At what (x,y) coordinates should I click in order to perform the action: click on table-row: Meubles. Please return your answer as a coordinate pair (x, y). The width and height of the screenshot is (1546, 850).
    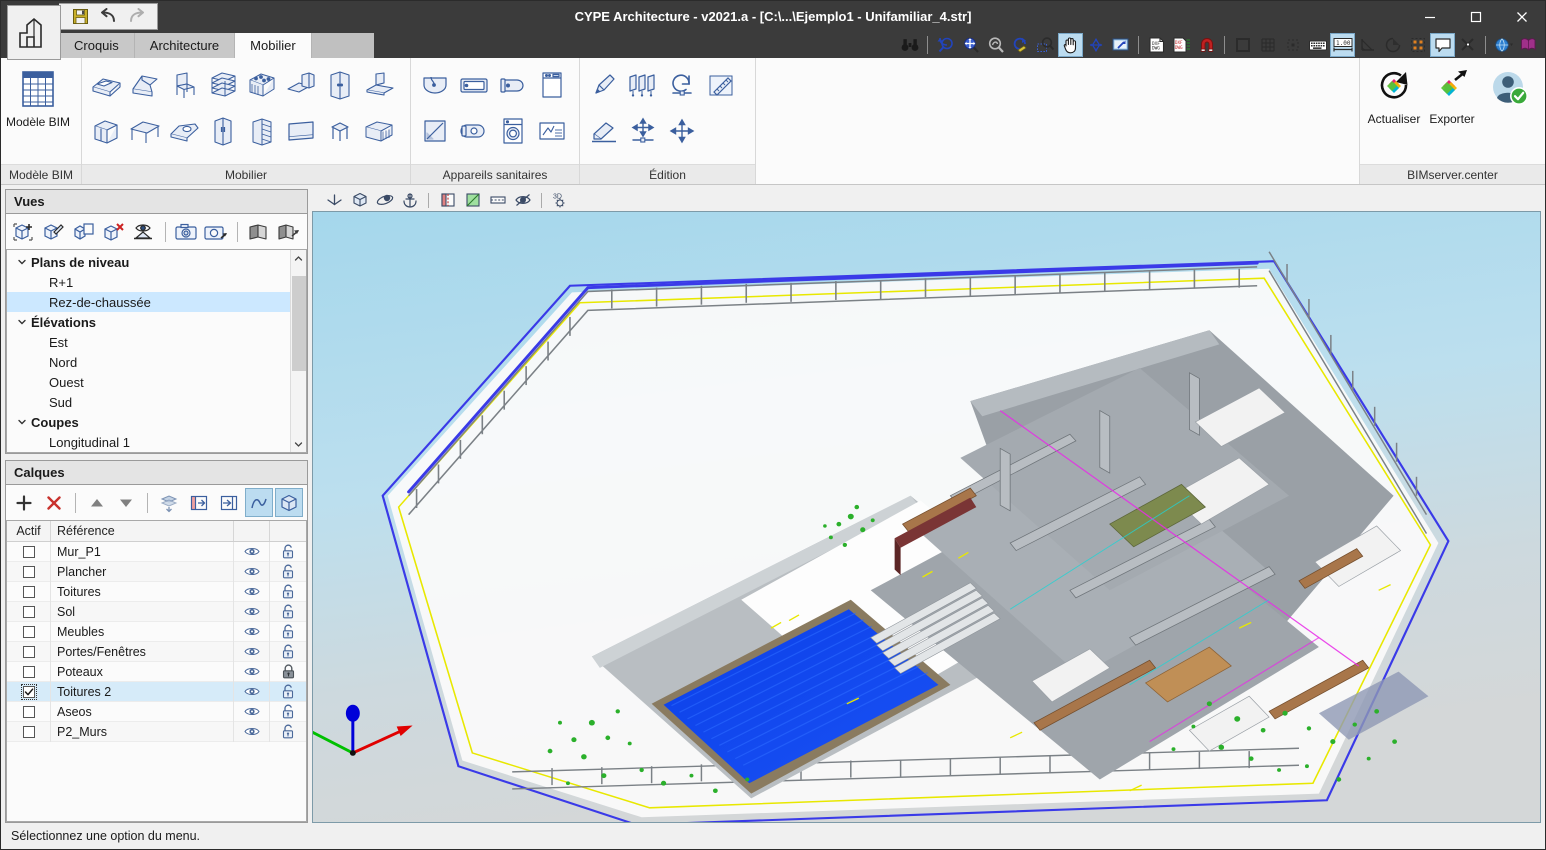
    Looking at the image, I should click on (156, 631).